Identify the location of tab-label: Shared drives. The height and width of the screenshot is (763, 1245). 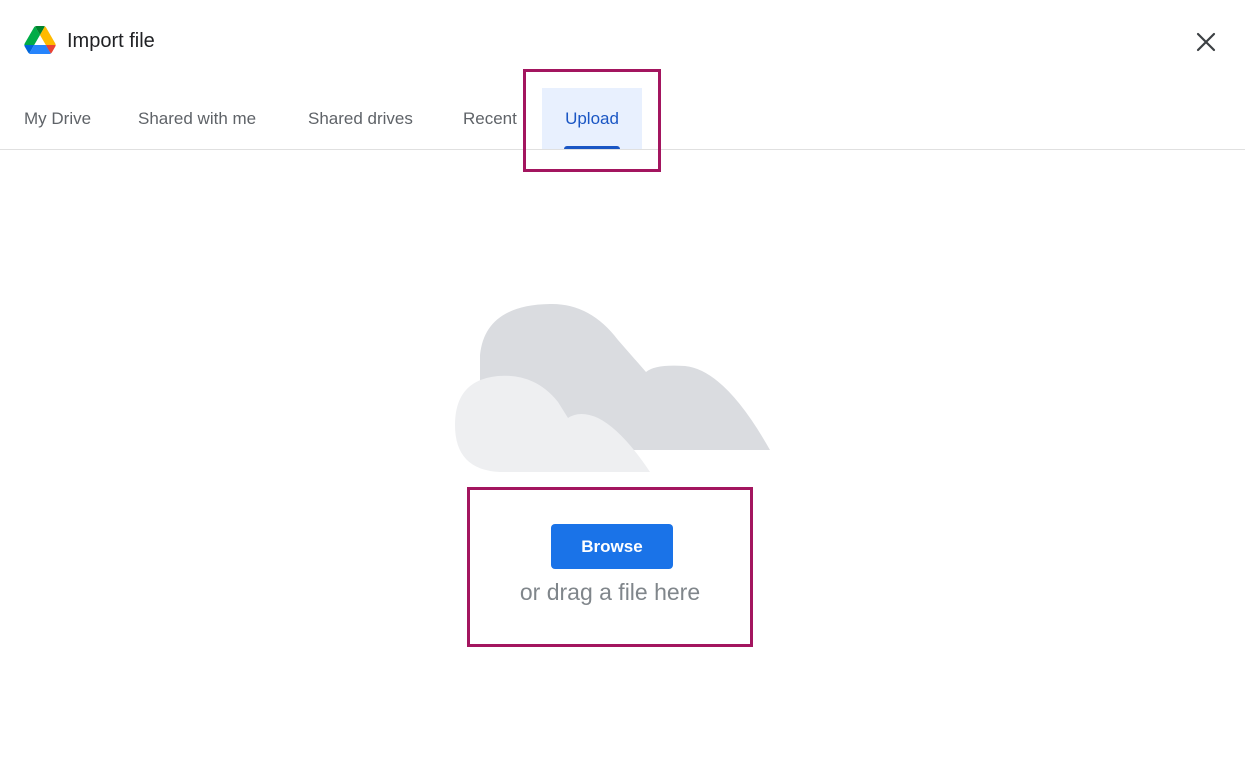
(360, 118).